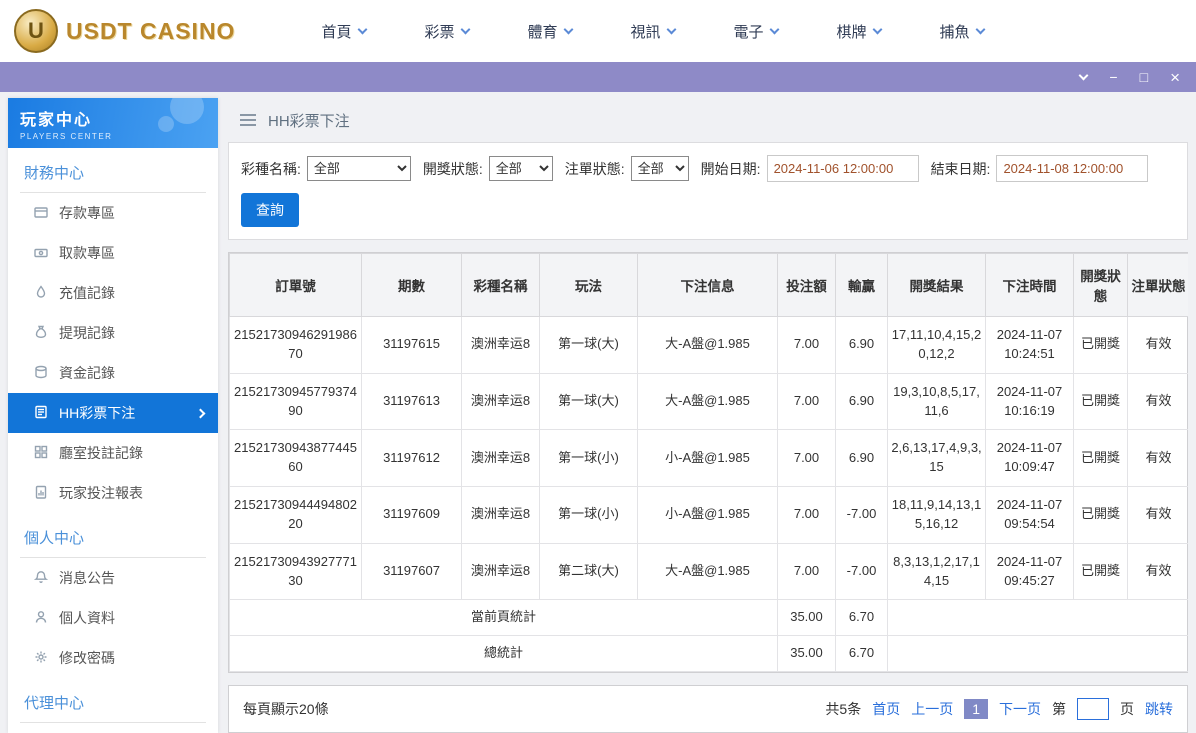 This screenshot has width=1196, height=733. Describe the element at coordinates (659, 168) in the screenshot. I see `order-status-select: 全部` at that location.